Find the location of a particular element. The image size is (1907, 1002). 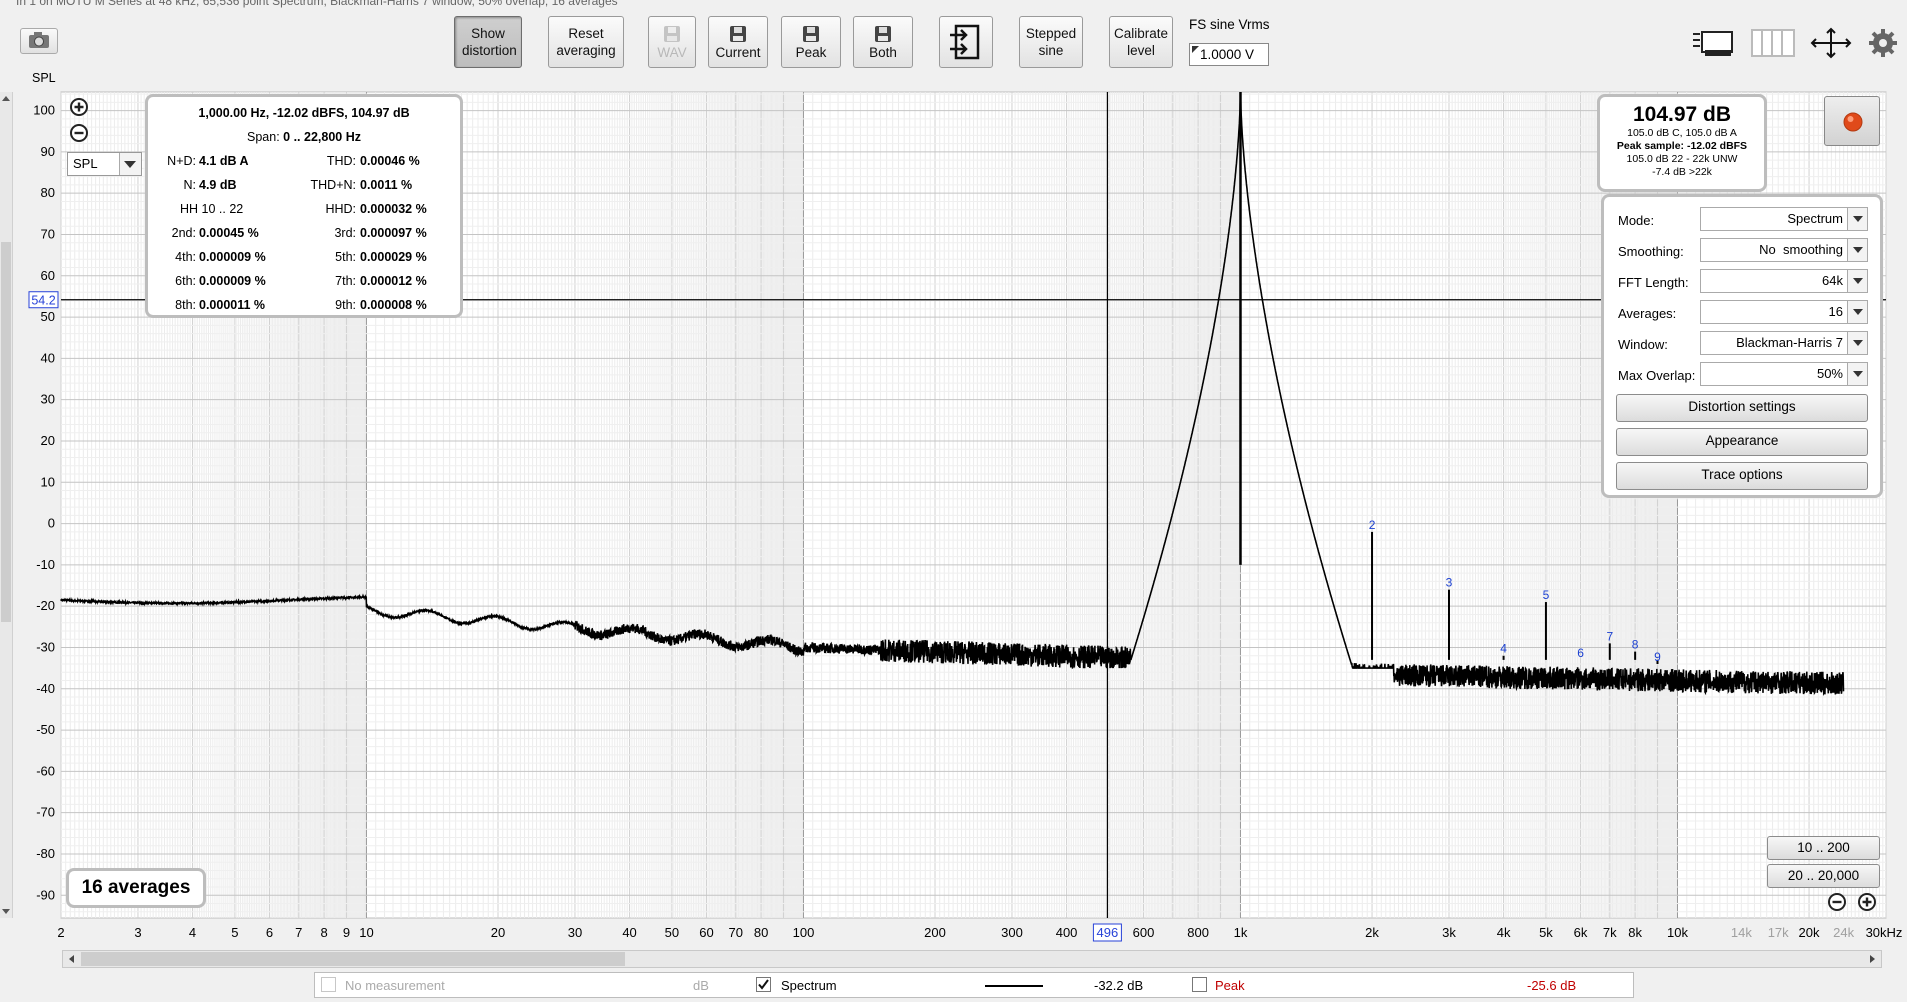

x-zoom-out-icon is located at coordinates (1837, 902).